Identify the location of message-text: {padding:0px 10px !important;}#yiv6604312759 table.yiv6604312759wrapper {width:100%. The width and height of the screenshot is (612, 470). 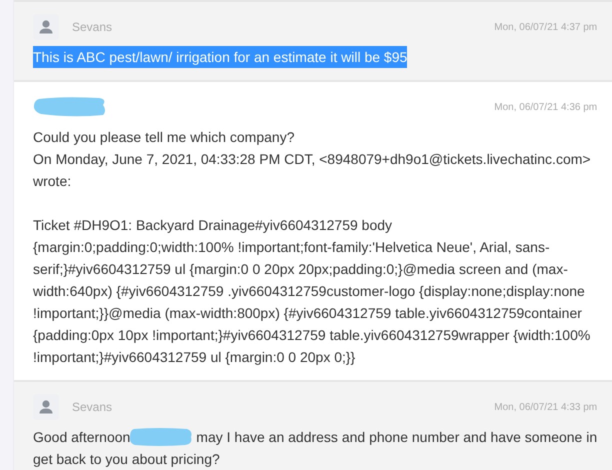
(311, 335).